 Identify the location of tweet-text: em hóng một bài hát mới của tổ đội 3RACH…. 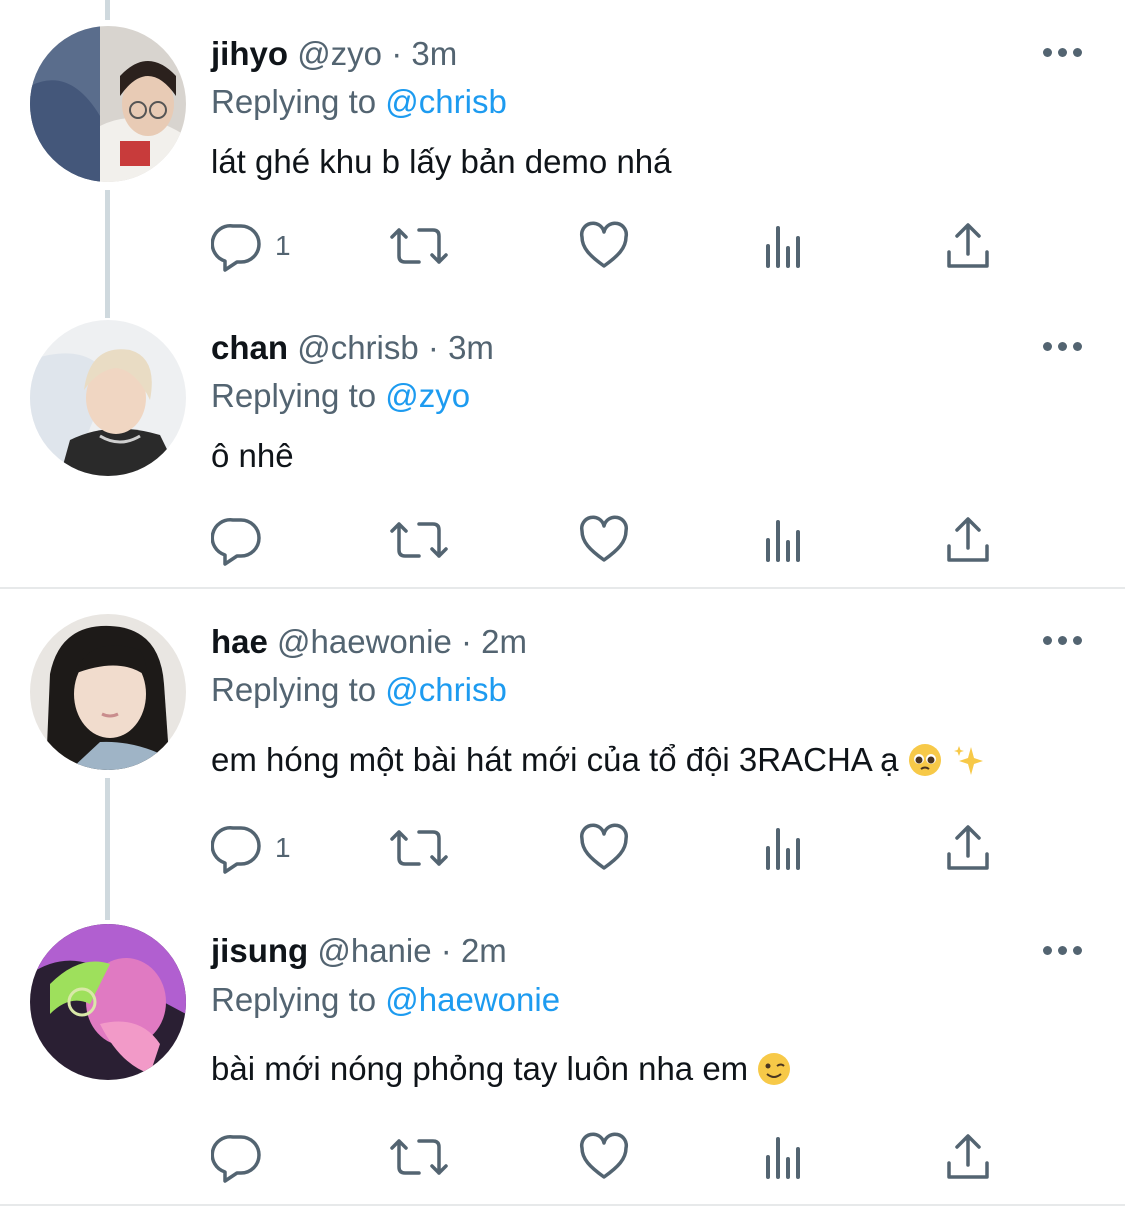
(598, 760).